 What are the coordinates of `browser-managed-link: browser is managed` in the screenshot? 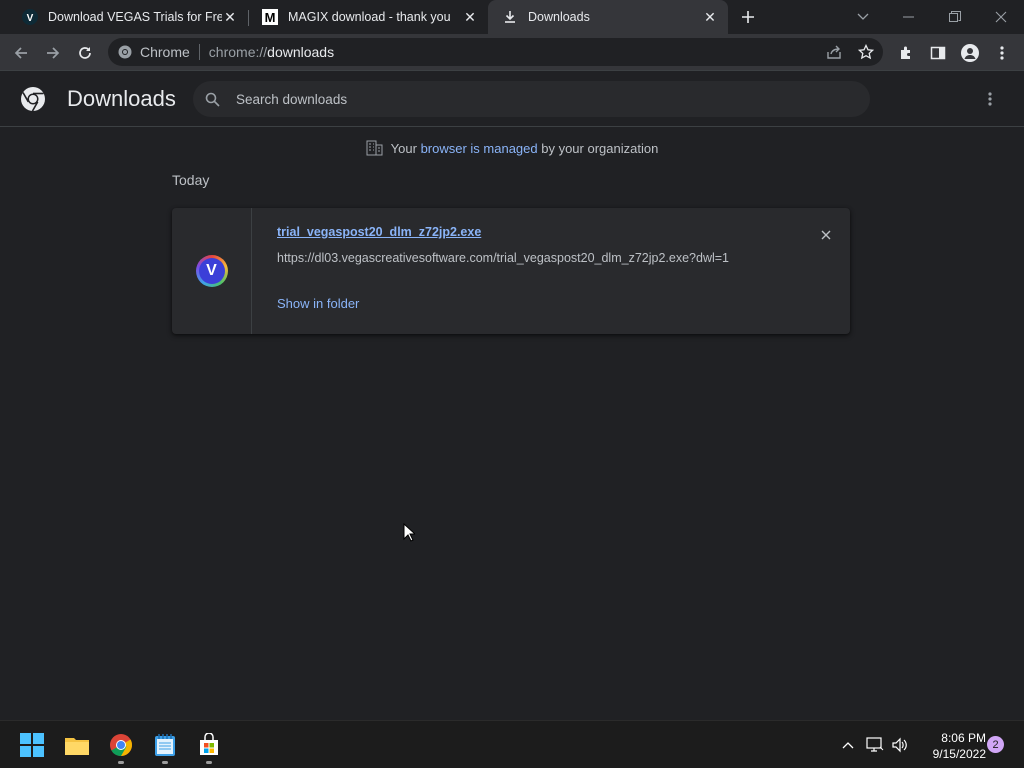 It's located at (479, 148).